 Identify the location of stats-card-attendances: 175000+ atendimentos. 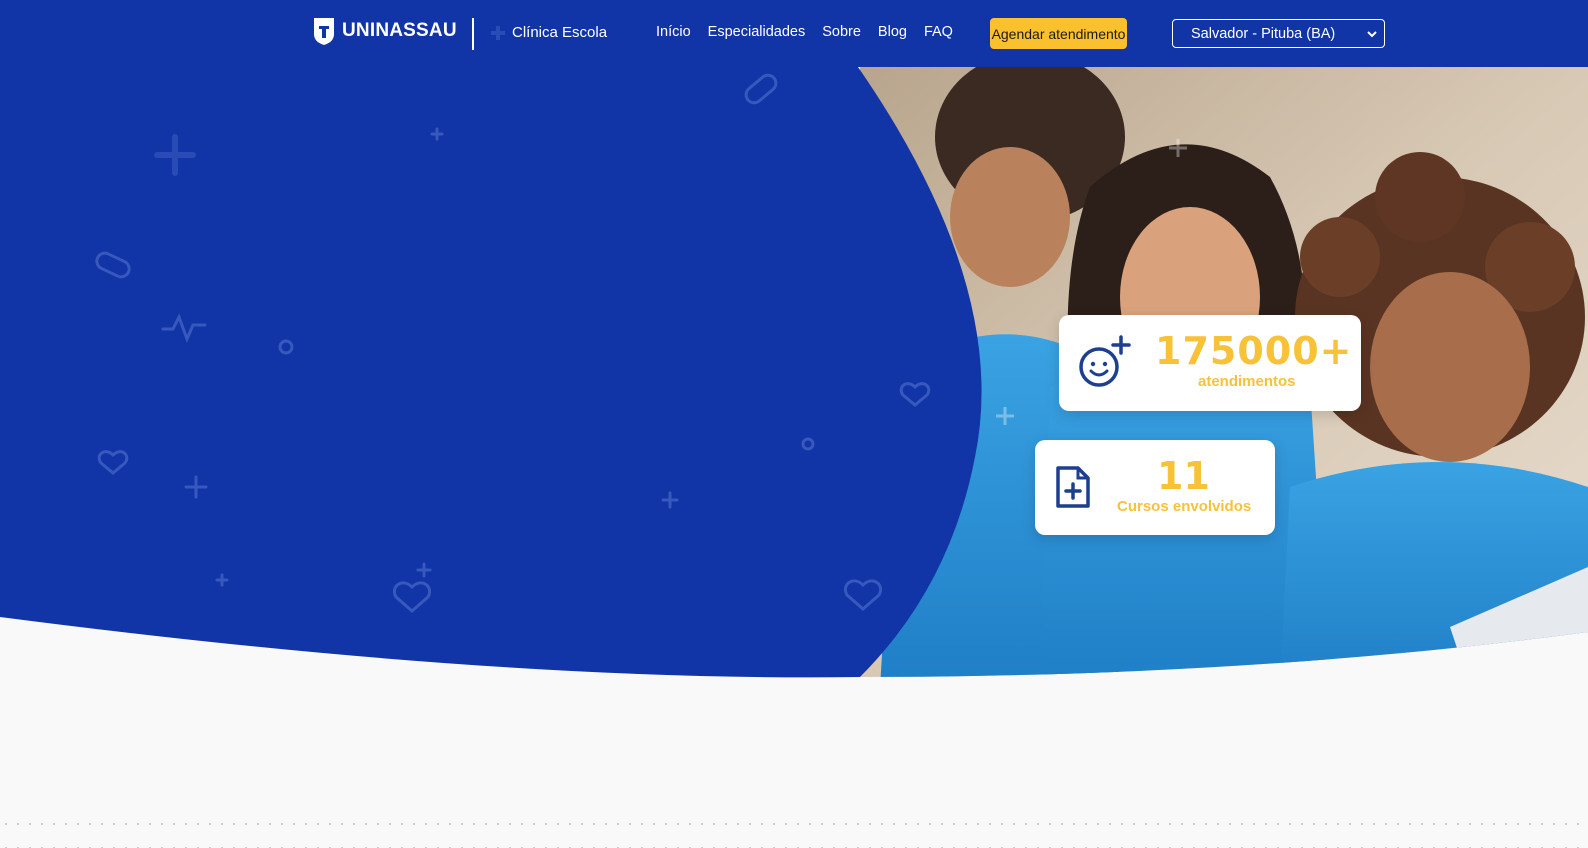
(1210, 363).